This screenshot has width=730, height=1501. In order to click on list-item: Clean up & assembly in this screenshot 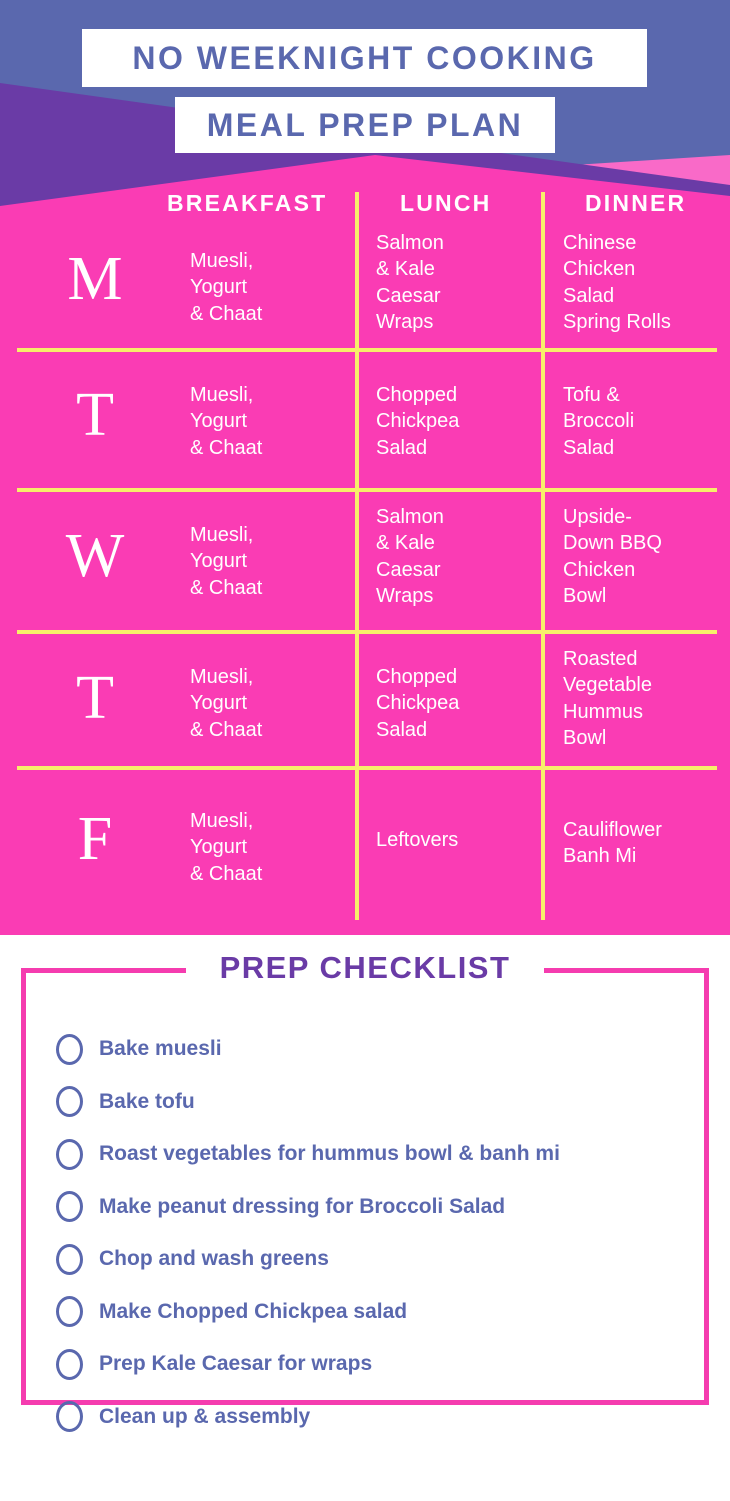, I will do `click(366, 1417)`.